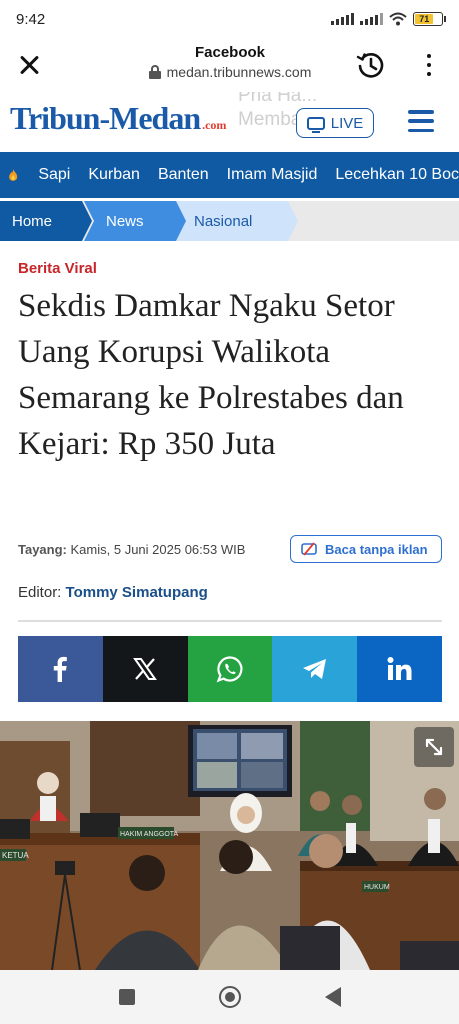  I want to click on telegram-icon, so click(314, 669).